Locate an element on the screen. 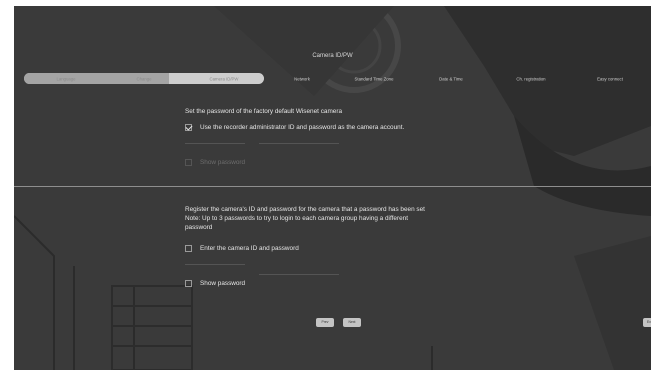 The height and width of the screenshot is (370, 651). register-line-3: password is located at coordinates (199, 227).